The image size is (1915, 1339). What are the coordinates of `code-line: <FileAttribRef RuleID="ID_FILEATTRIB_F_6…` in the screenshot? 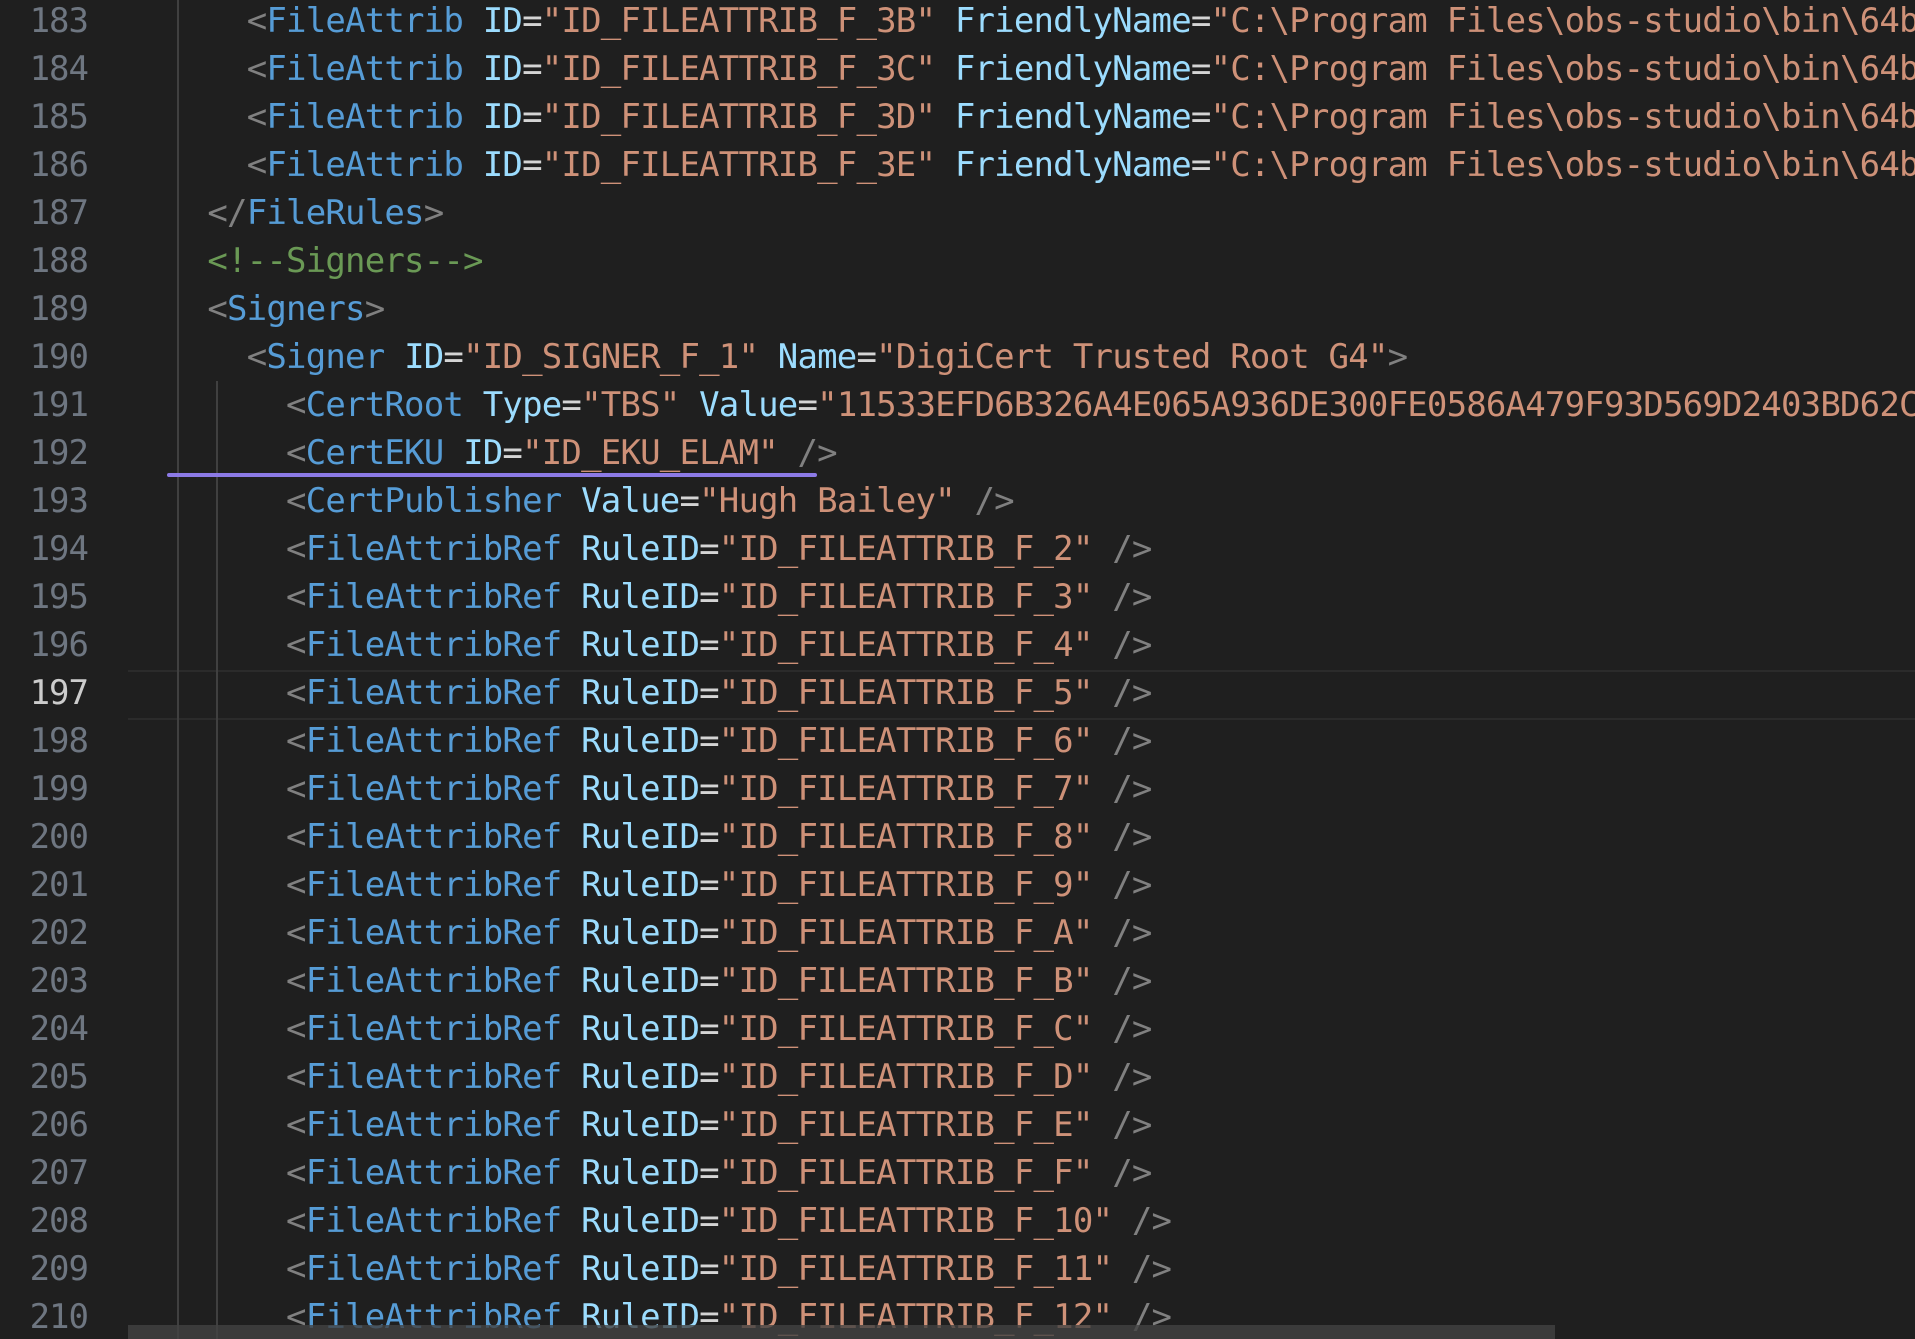 It's located at (660, 741).